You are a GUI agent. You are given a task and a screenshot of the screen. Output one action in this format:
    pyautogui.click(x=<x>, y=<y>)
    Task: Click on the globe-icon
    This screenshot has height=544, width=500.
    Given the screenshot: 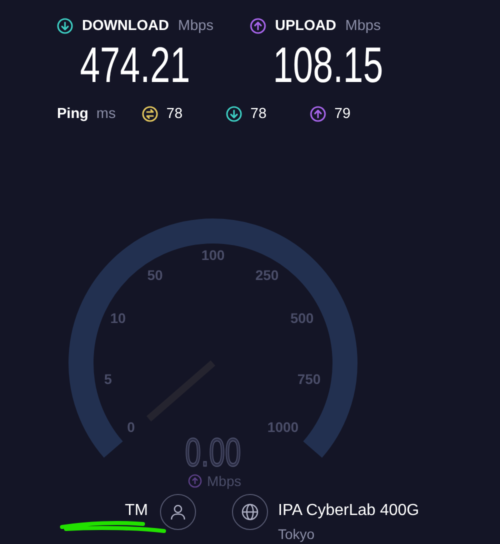 What is the action you would take?
    pyautogui.click(x=250, y=512)
    